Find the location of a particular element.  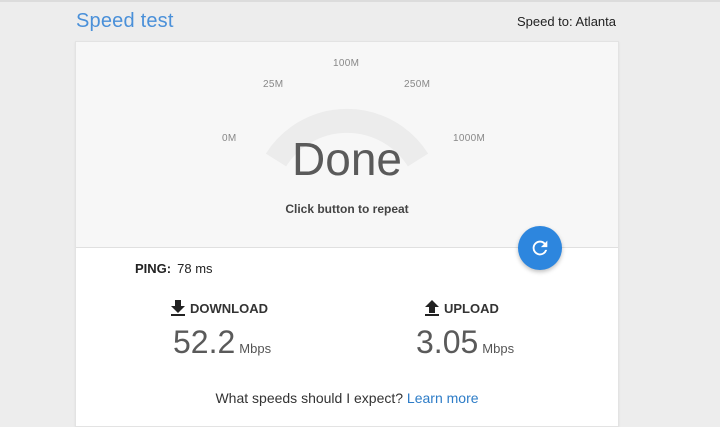

gauge-tick: 100M is located at coordinates (346, 63).